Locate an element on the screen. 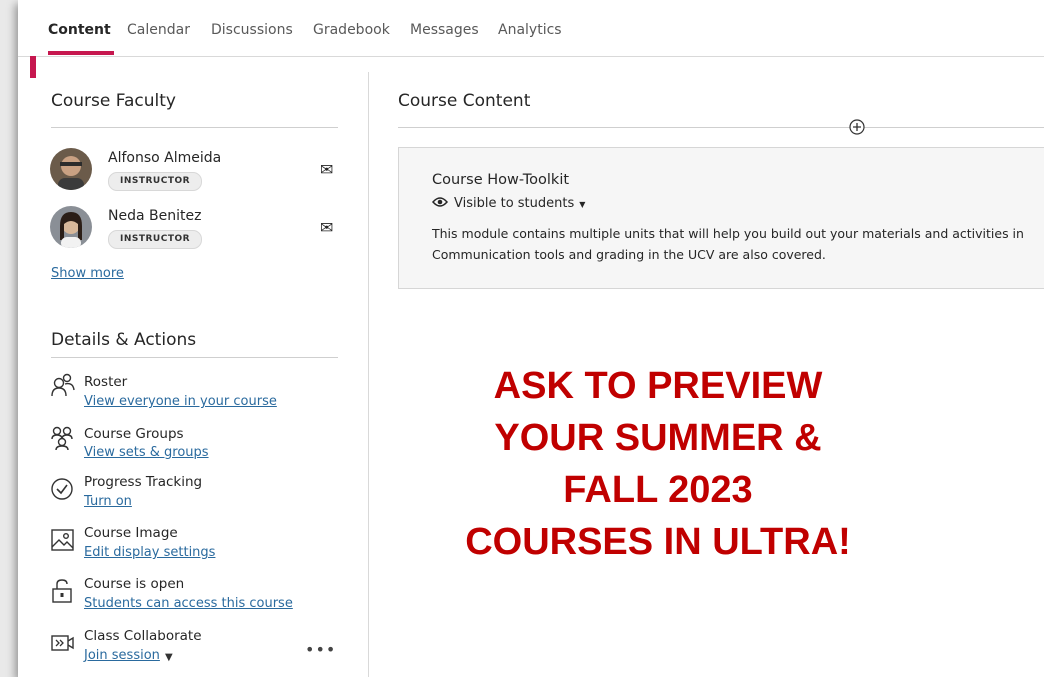  show-more-link: Show more is located at coordinates (87, 273).